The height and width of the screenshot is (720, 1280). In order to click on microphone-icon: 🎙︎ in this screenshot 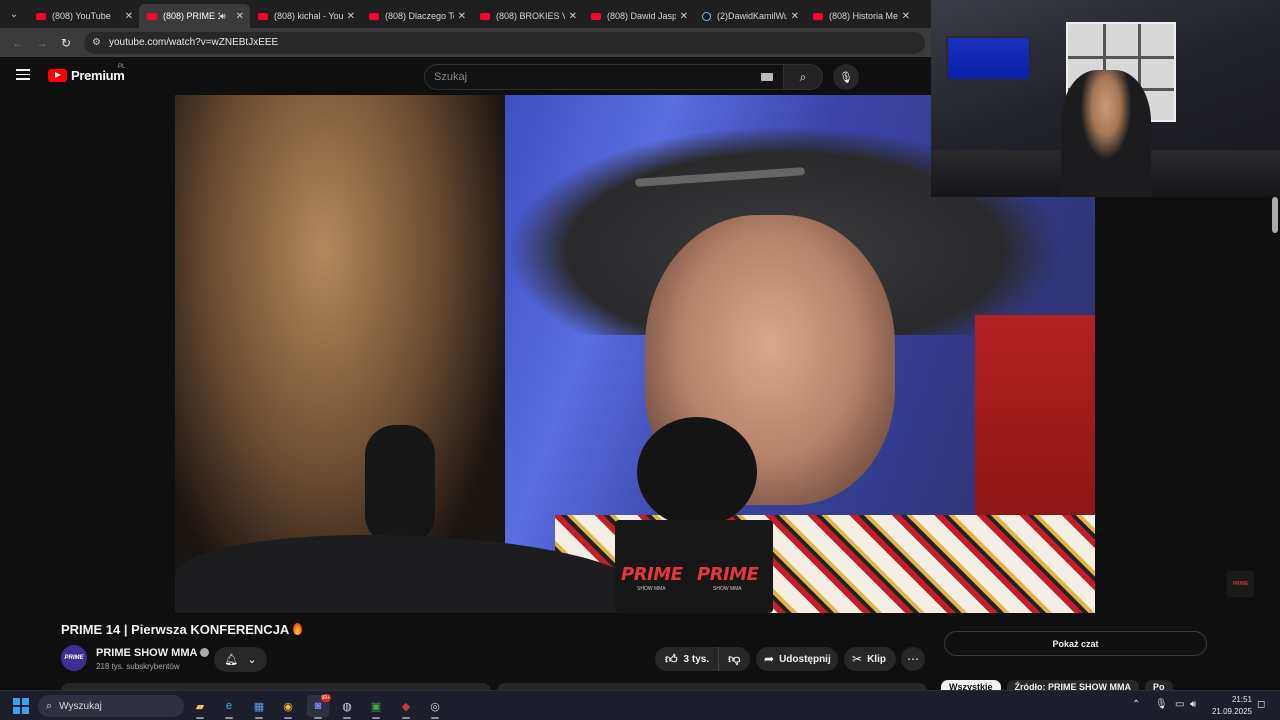, I will do `click(1161, 704)`.